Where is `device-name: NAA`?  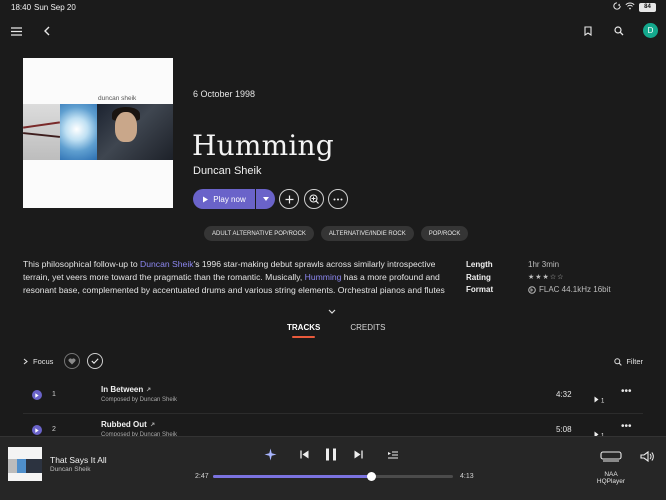 device-name: NAA is located at coordinates (611, 474).